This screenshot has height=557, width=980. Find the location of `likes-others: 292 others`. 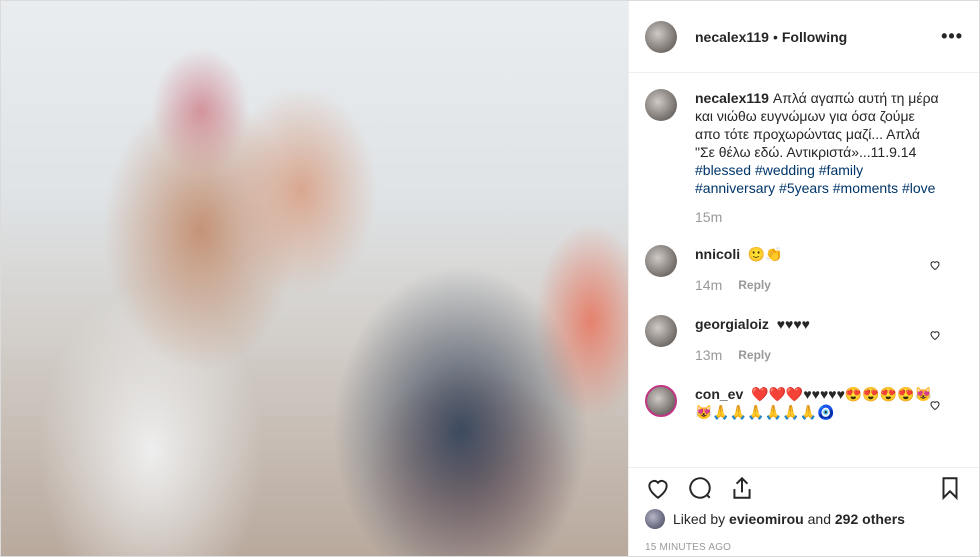

likes-others: 292 others is located at coordinates (870, 519).